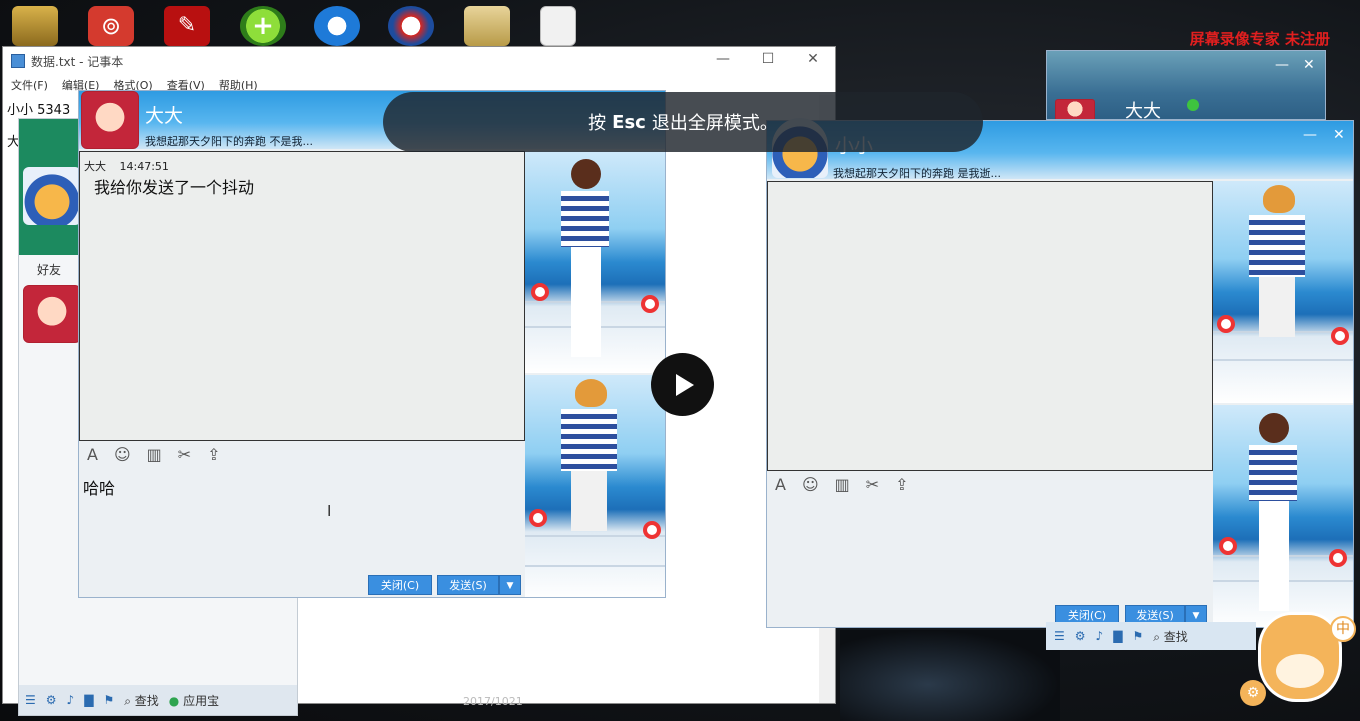  I want to click on plus-app-icon: +, so click(263, 26).